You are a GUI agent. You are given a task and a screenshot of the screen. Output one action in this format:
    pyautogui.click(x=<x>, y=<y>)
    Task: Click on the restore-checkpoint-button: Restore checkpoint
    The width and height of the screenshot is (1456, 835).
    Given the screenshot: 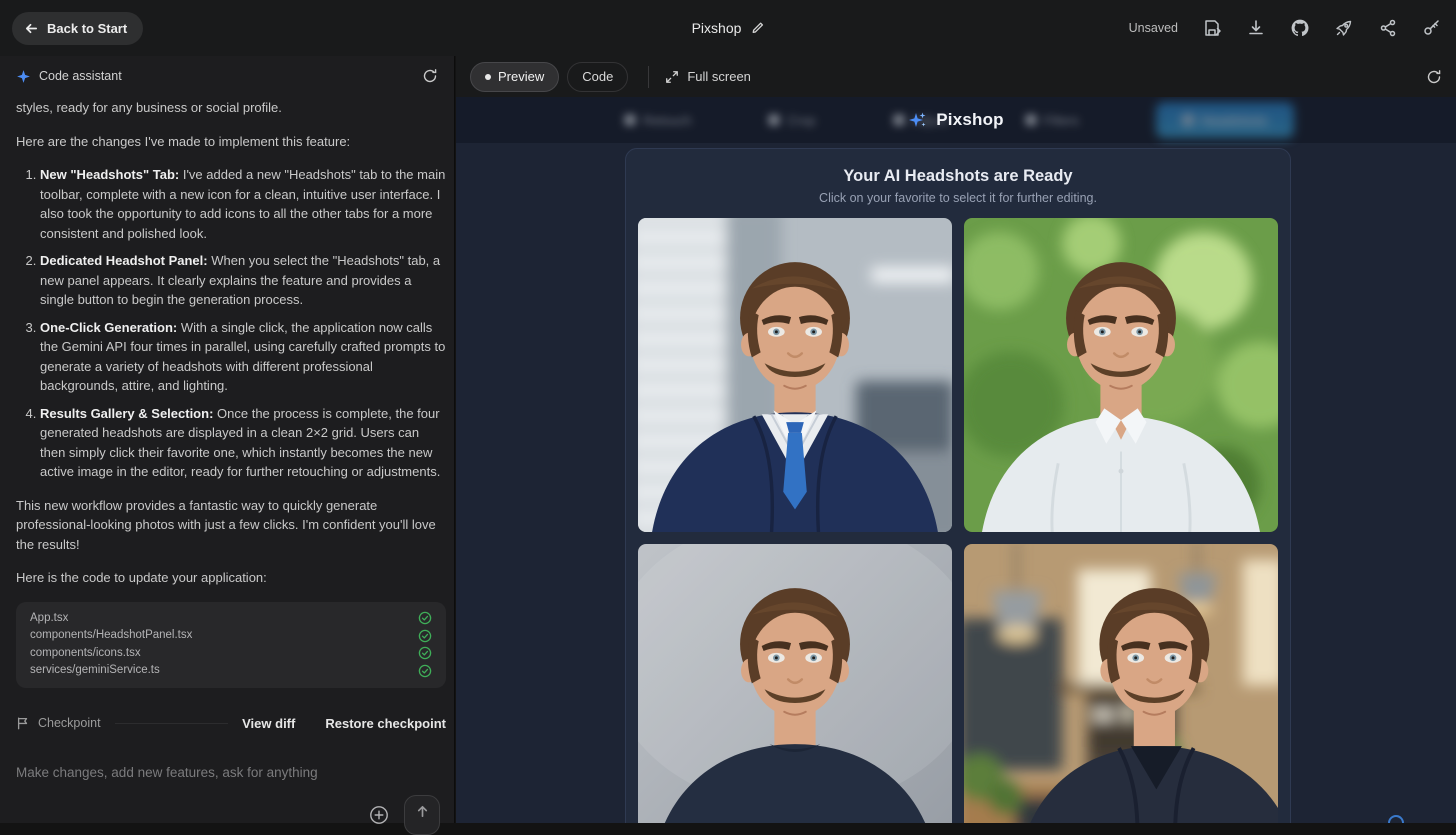 What is the action you would take?
    pyautogui.click(x=385, y=724)
    